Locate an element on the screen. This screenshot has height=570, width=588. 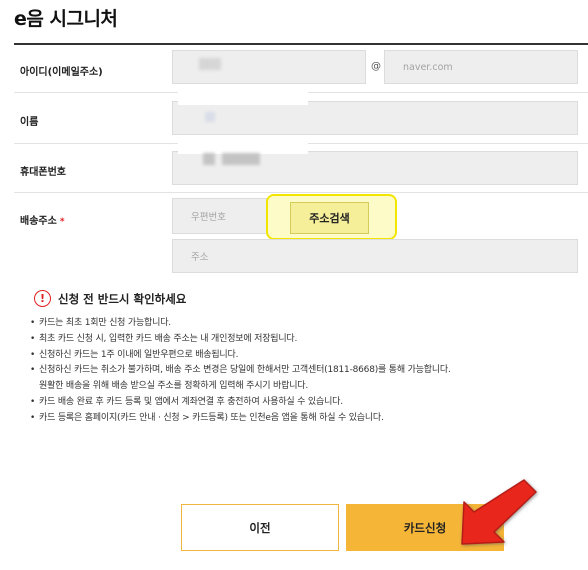
address-label: 배송주소 * is located at coordinates (42, 221).